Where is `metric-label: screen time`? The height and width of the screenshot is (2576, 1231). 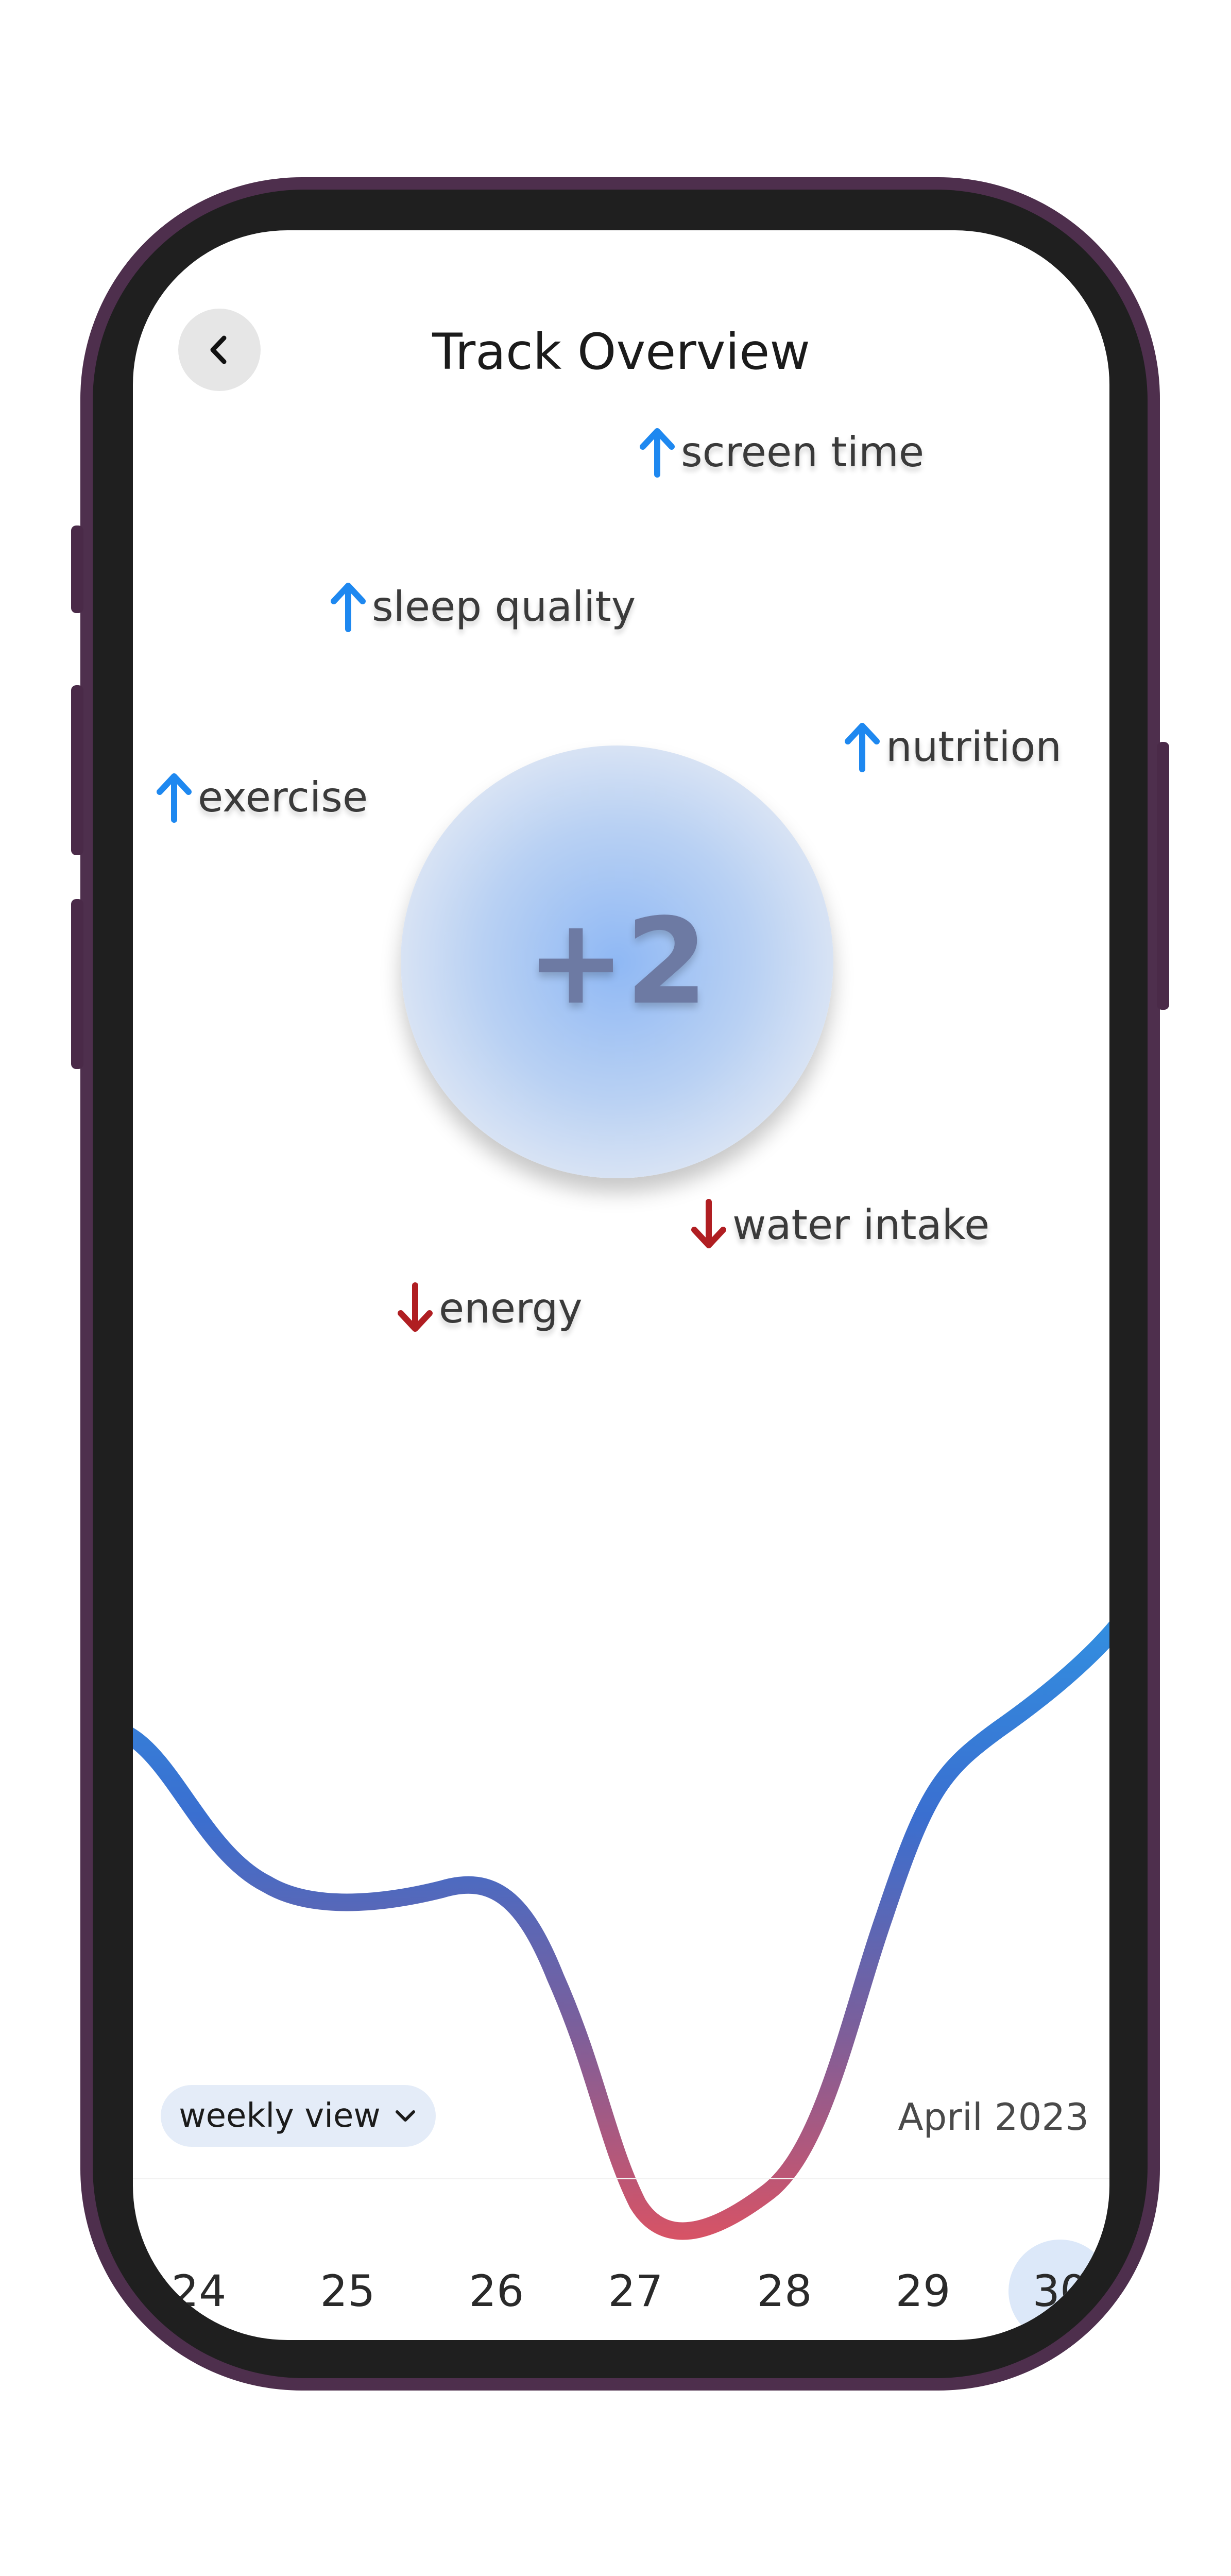 metric-label: screen time is located at coordinates (803, 452).